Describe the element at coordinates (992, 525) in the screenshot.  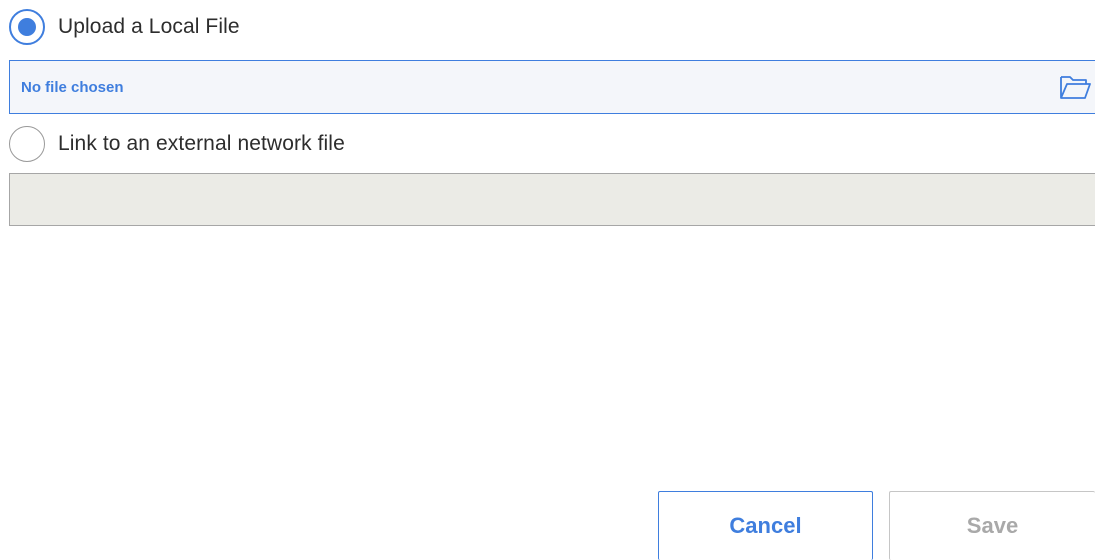
I see `save-button: Save` at that location.